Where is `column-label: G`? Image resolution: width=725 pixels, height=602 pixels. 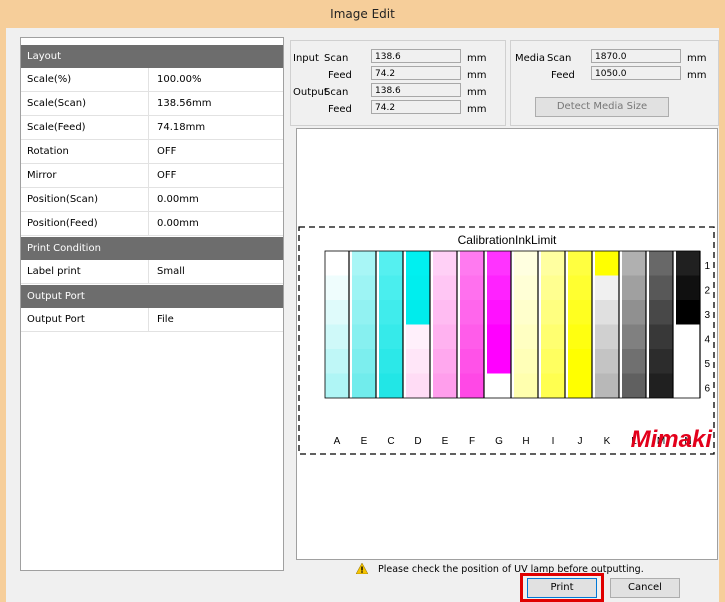
column-label: G is located at coordinates (499, 441).